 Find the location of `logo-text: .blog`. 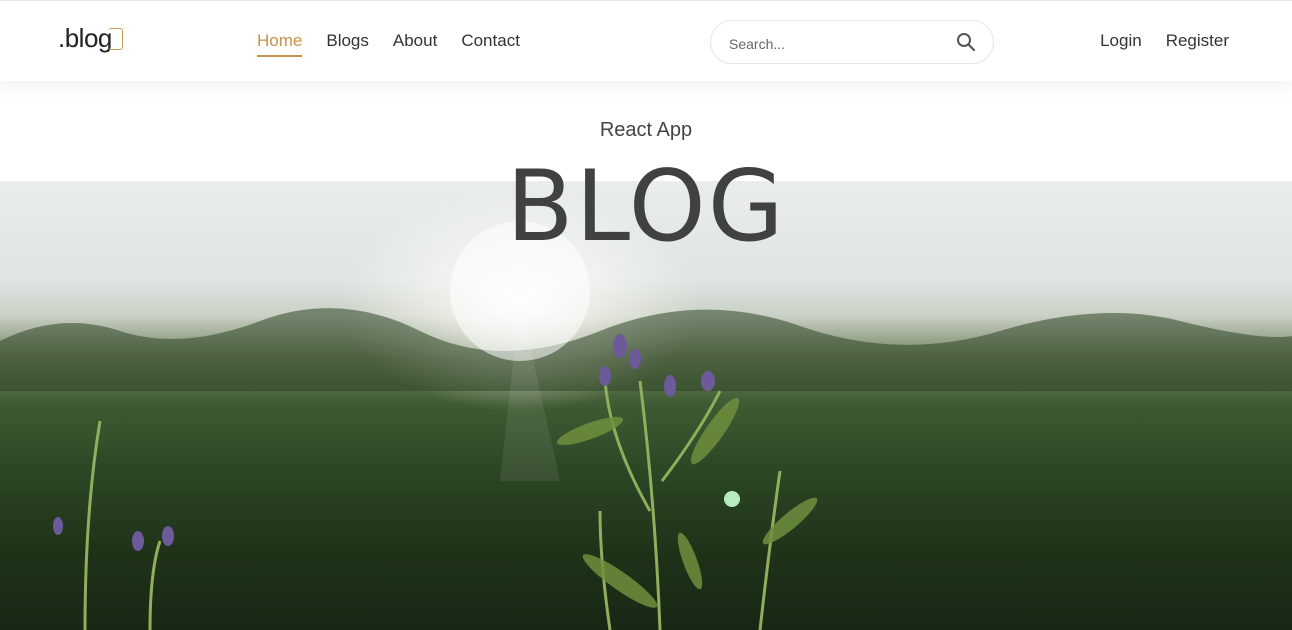

logo-text: .blog is located at coordinates (85, 38).